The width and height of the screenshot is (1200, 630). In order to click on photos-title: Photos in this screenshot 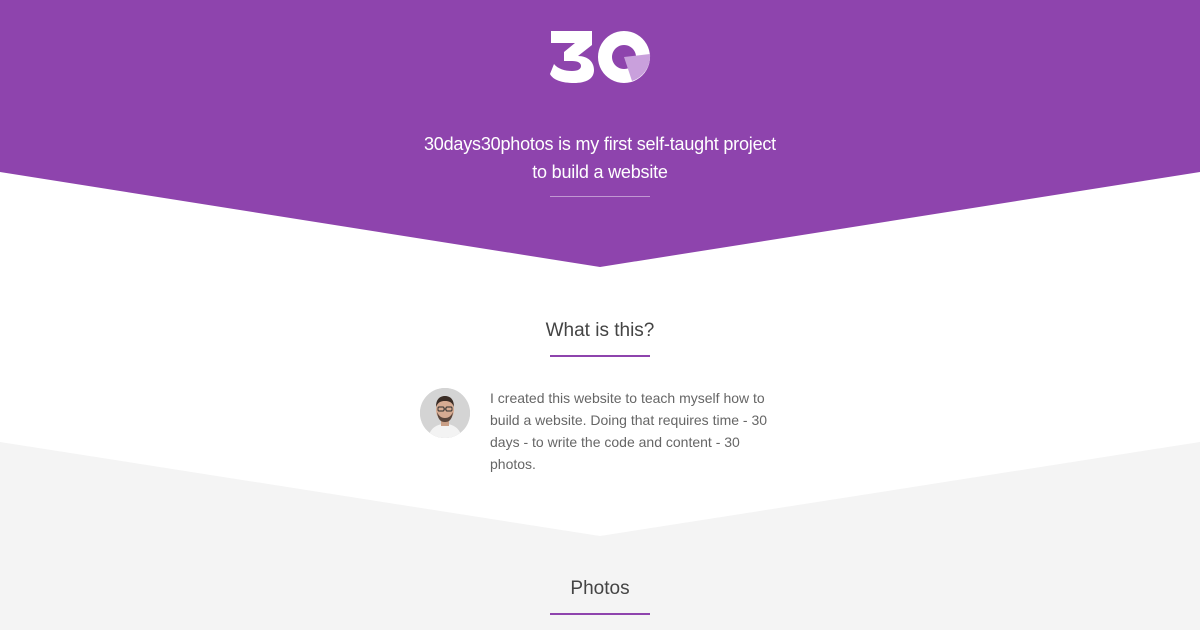, I will do `click(600, 588)`.